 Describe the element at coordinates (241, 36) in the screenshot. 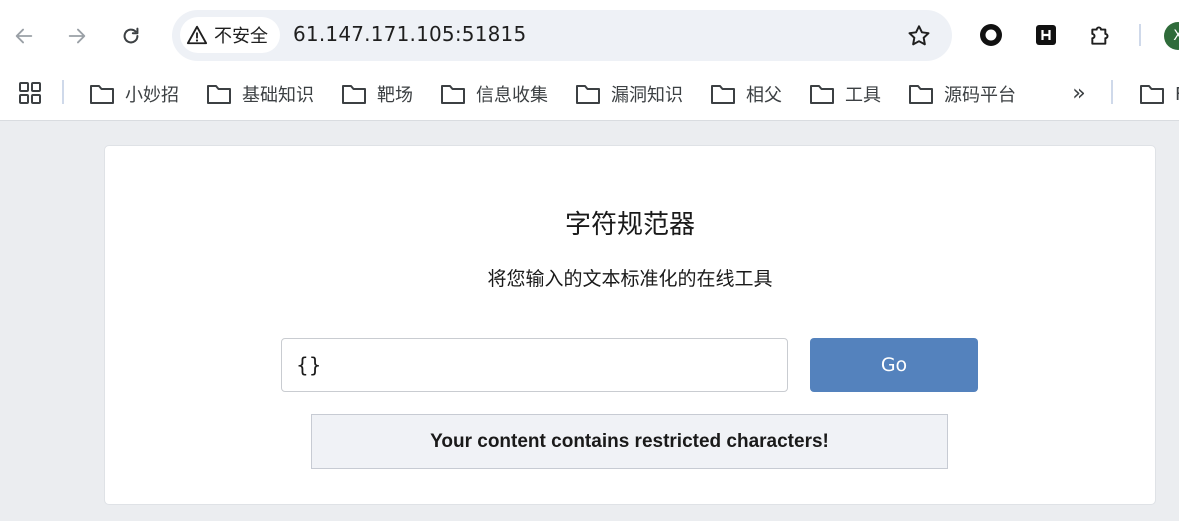

I see `security-label: 不安全` at that location.